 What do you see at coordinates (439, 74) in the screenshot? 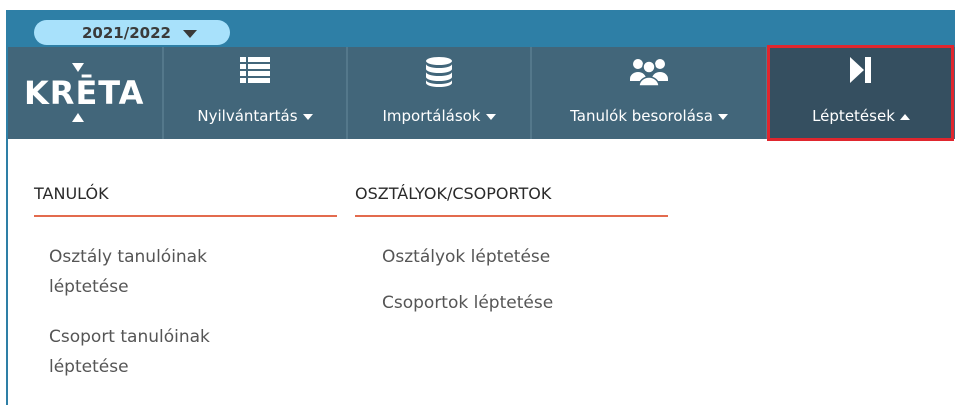
I see `database-icon` at bounding box center [439, 74].